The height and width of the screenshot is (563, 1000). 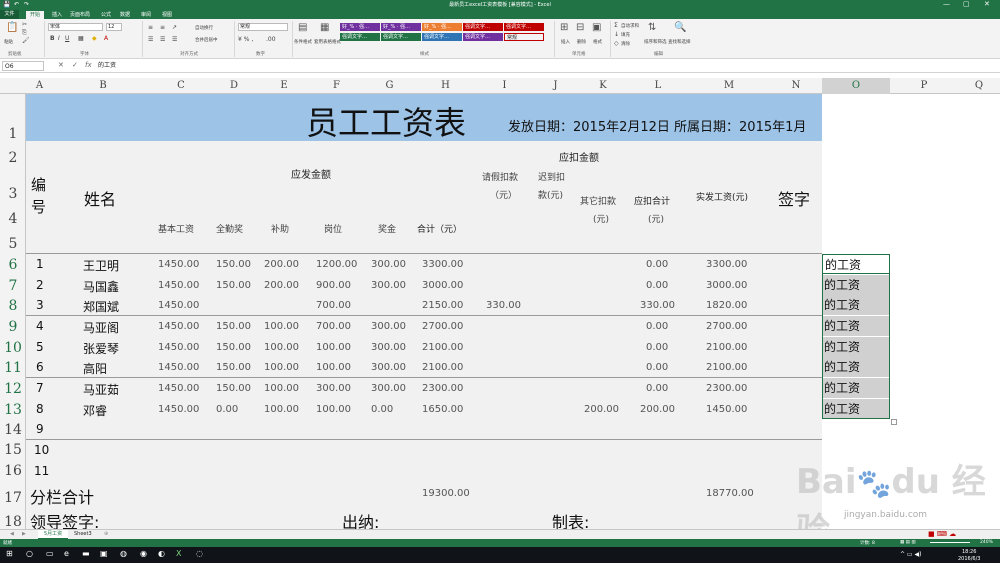 I want to click on cell-no: 5, so click(x=40, y=347).